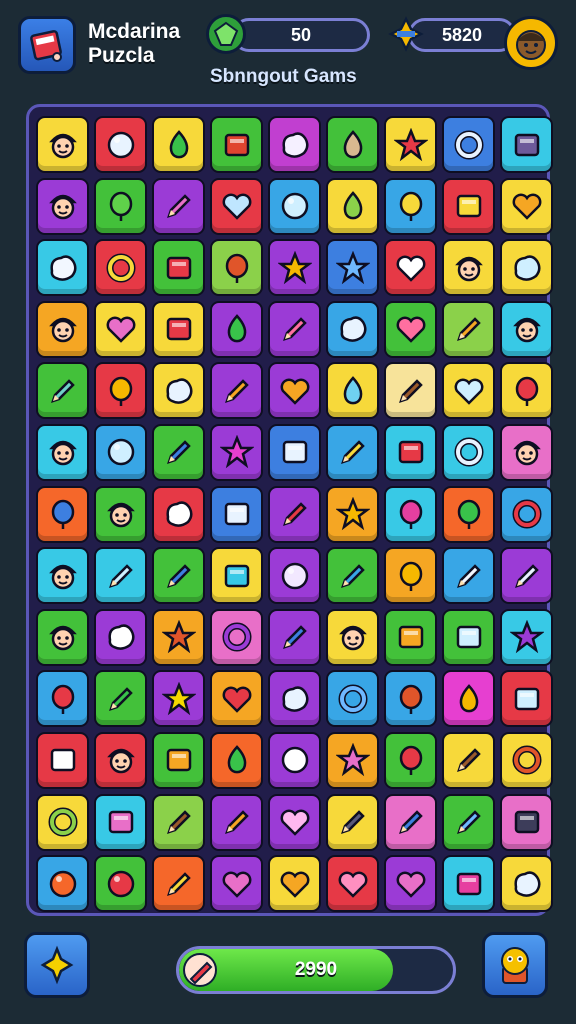 The width and height of the screenshot is (576, 1024). What do you see at coordinates (236, 514) in the screenshot?
I see `tile-r7-c4` at bounding box center [236, 514].